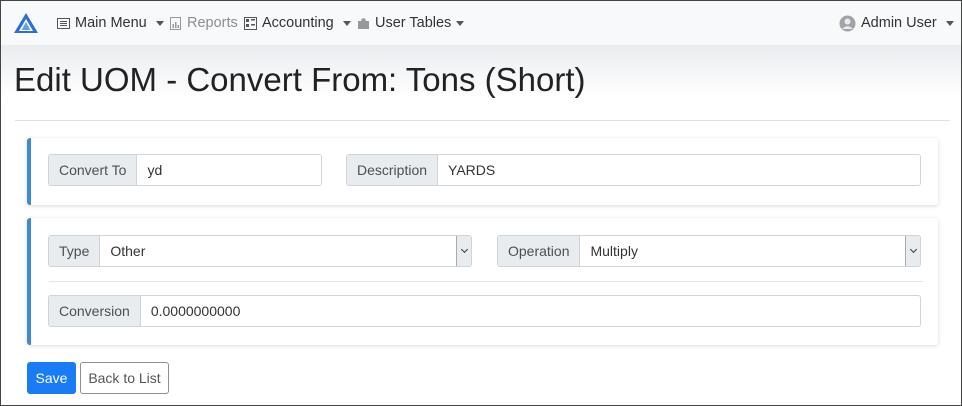 Image resolution: width=962 pixels, height=406 pixels. What do you see at coordinates (539, 251) in the screenshot?
I see `operation-label: Operation` at bounding box center [539, 251].